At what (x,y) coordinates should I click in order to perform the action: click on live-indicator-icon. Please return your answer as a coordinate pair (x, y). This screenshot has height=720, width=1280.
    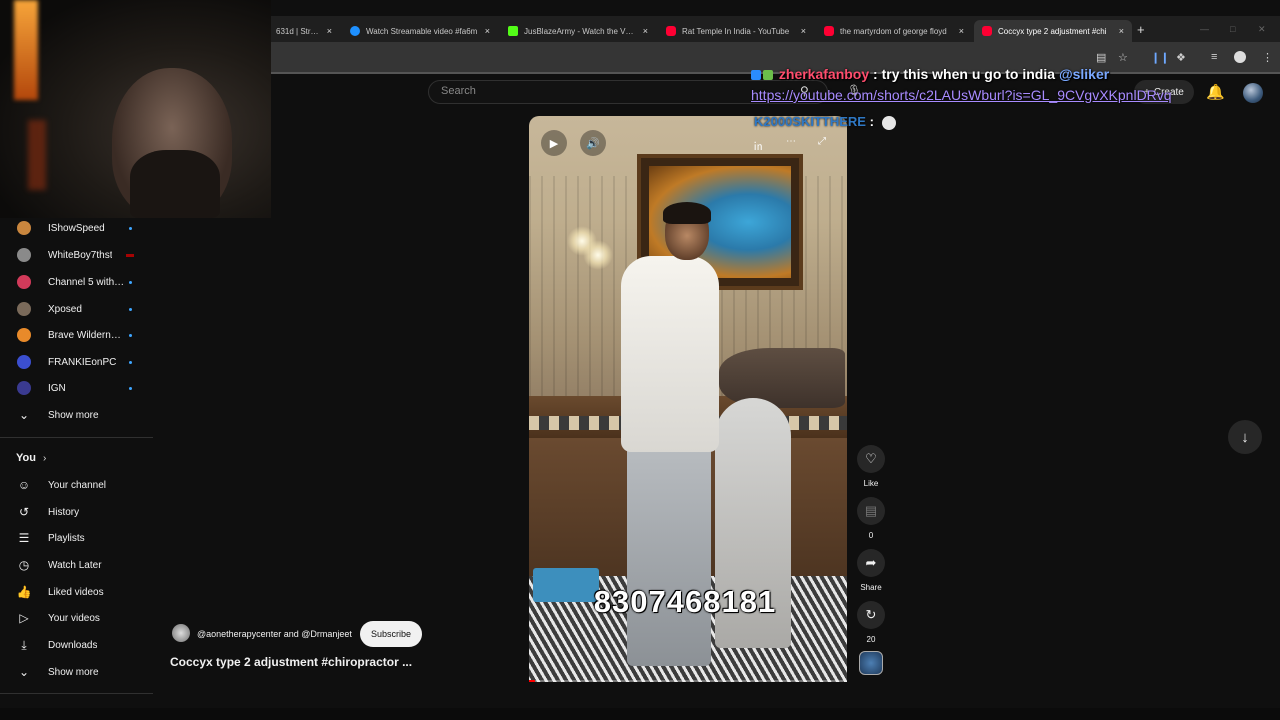
    Looking at the image, I should click on (130, 255).